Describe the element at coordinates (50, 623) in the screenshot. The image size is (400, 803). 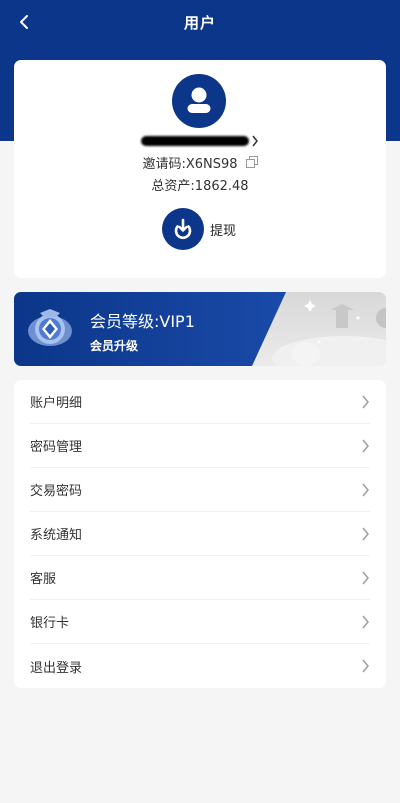
I see `menu-item-label: 银行卡` at that location.